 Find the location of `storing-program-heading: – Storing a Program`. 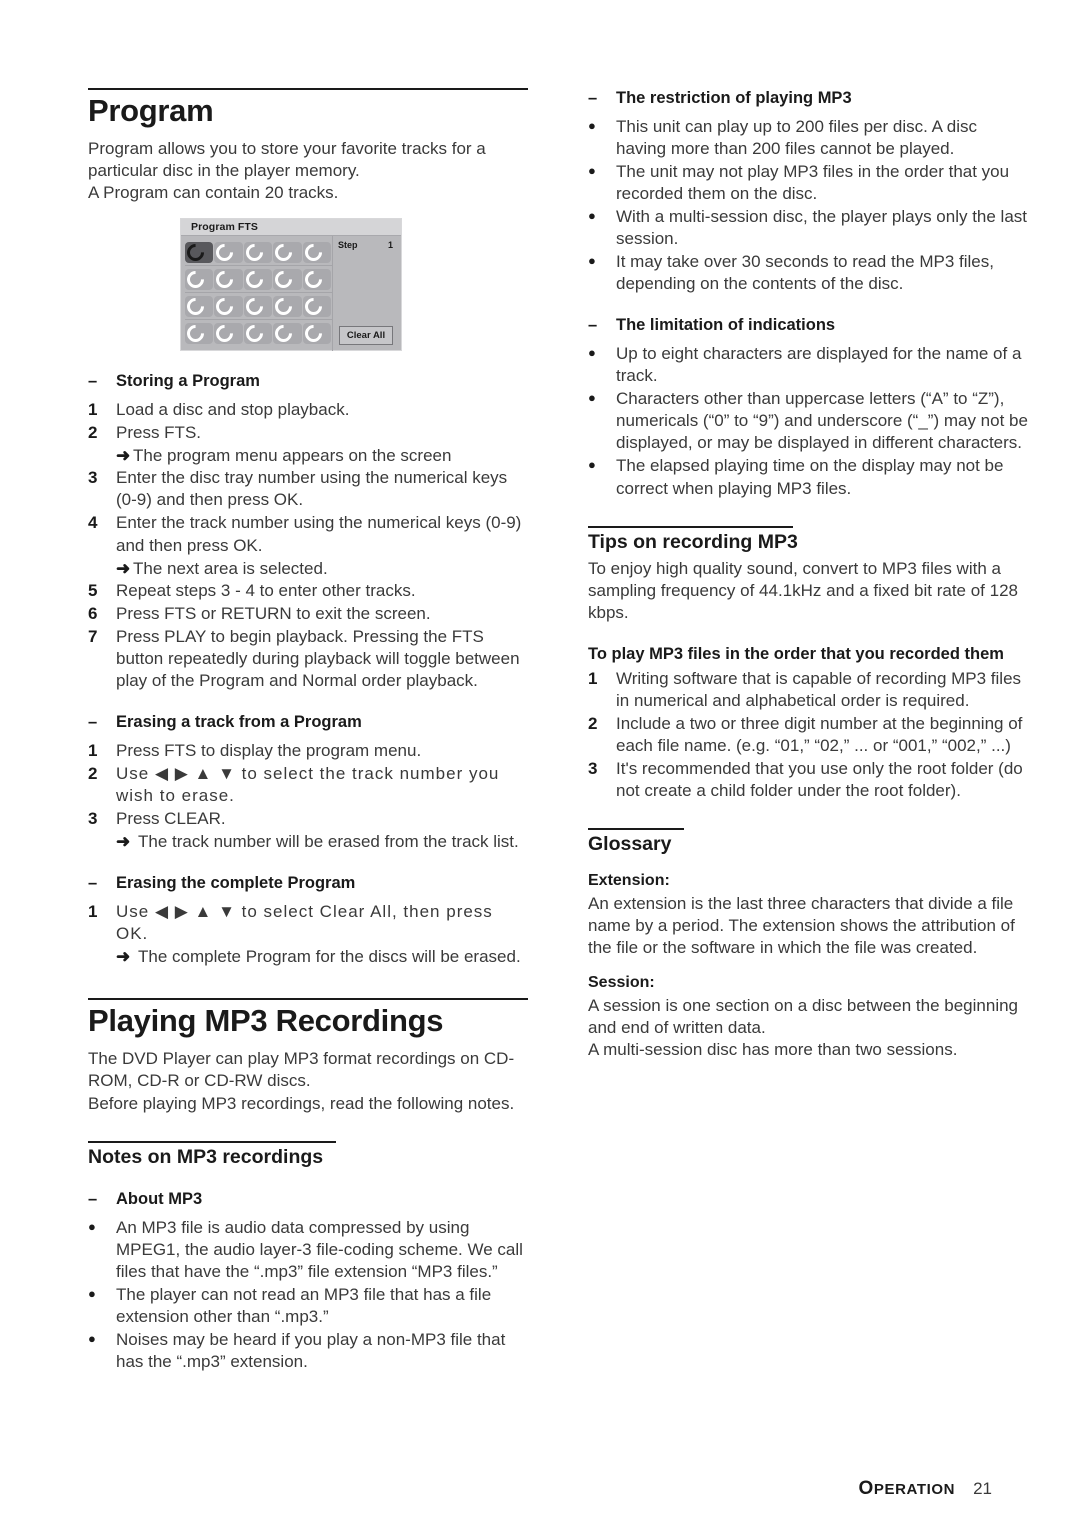

storing-program-heading: – Storing a Program is located at coordinates (308, 381).